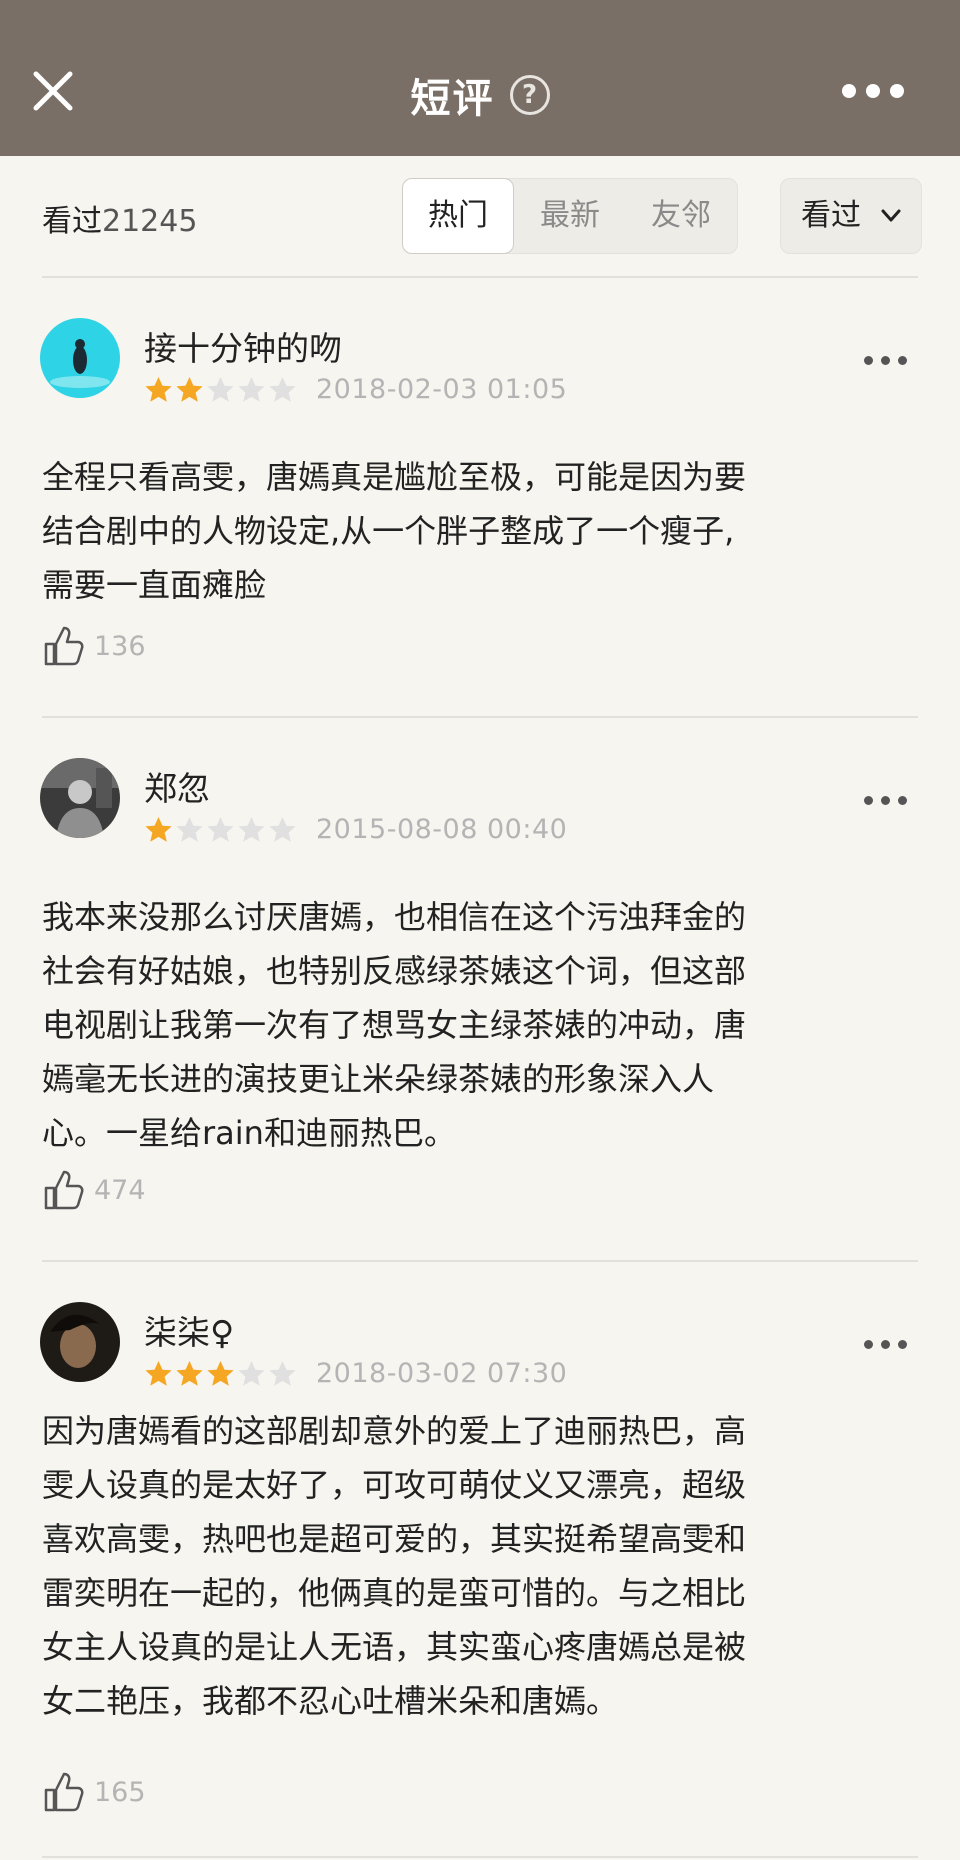 The width and height of the screenshot is (960, 1860). What do you see at coordinates (189, 1330) in the screenshot?
I see `user-name: 柒柒♀` at bounding box center [189, 1330].